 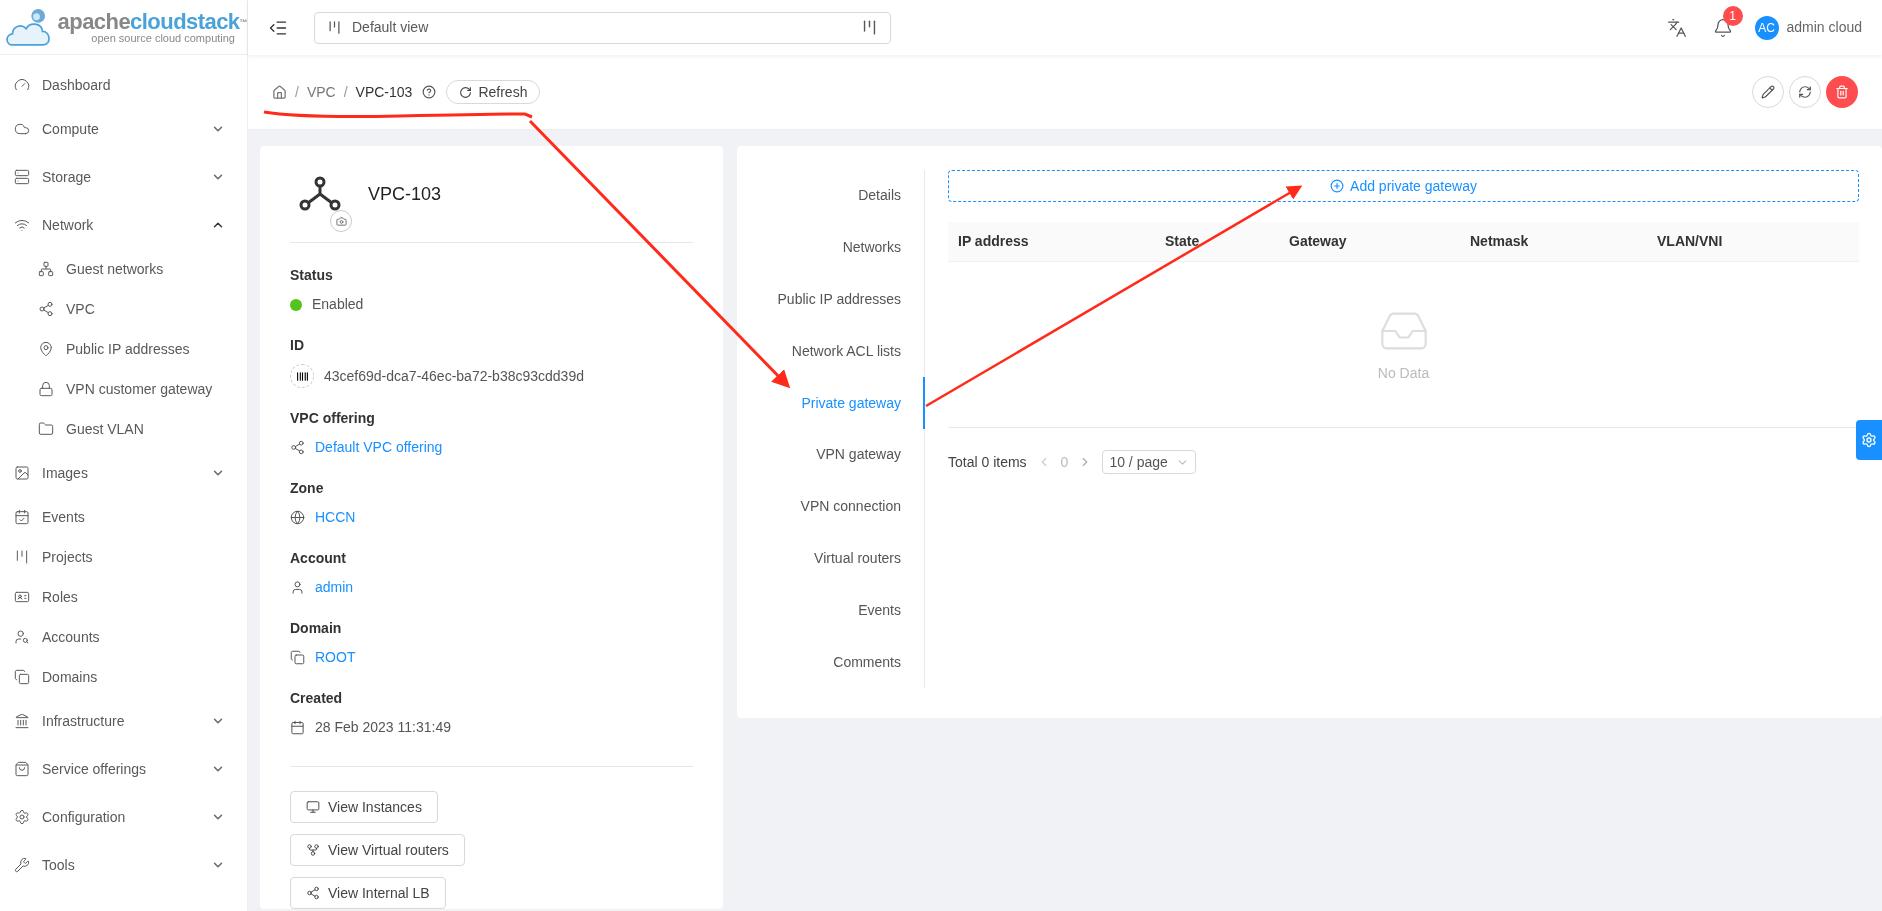 What do you see at coordinates (22, 721) in the screenshot?
I see `bank-icon` at bounding box center [22, 721].